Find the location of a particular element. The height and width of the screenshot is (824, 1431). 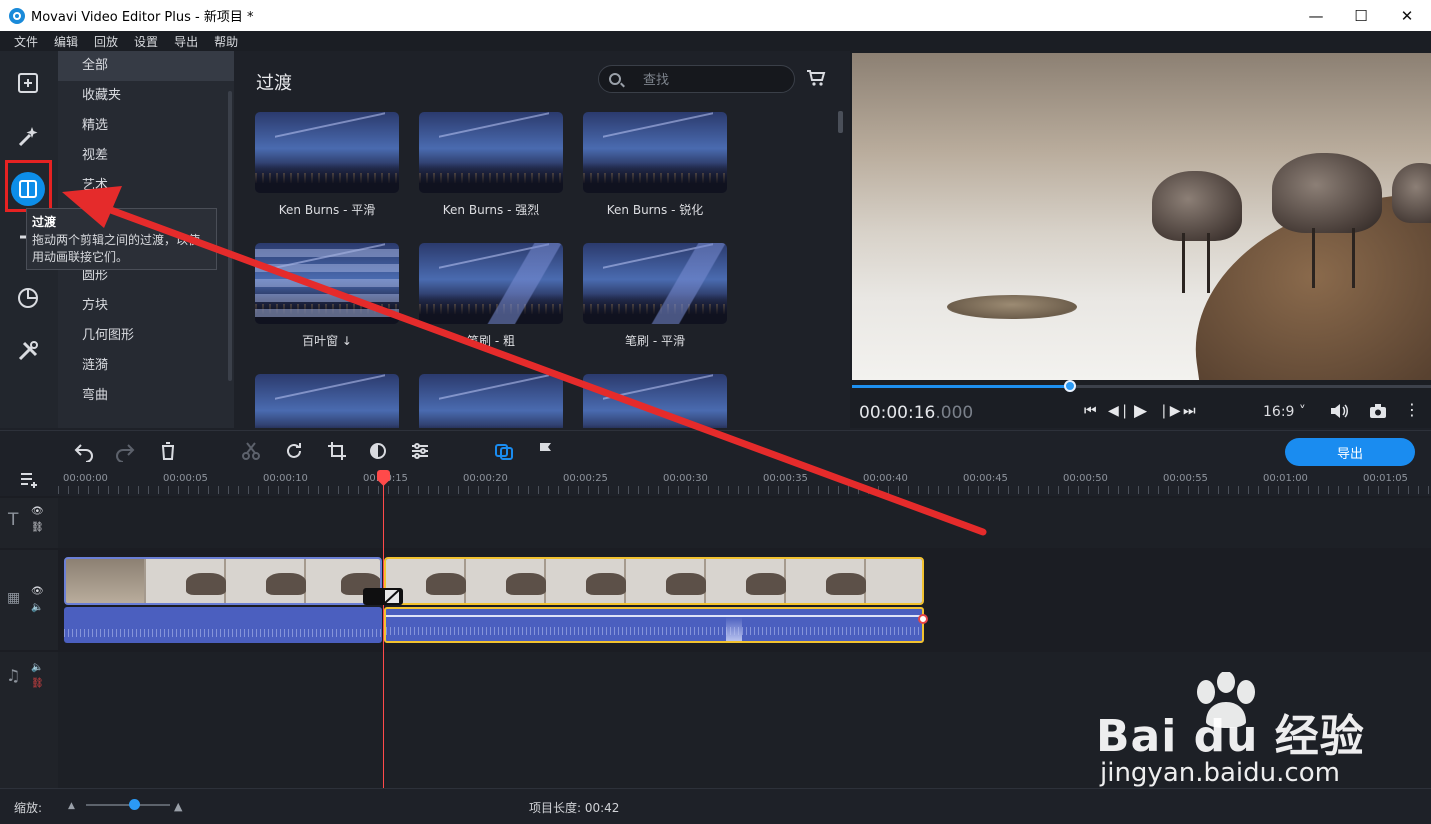

transition-wizard-icon is located at coordinates (504, 451).